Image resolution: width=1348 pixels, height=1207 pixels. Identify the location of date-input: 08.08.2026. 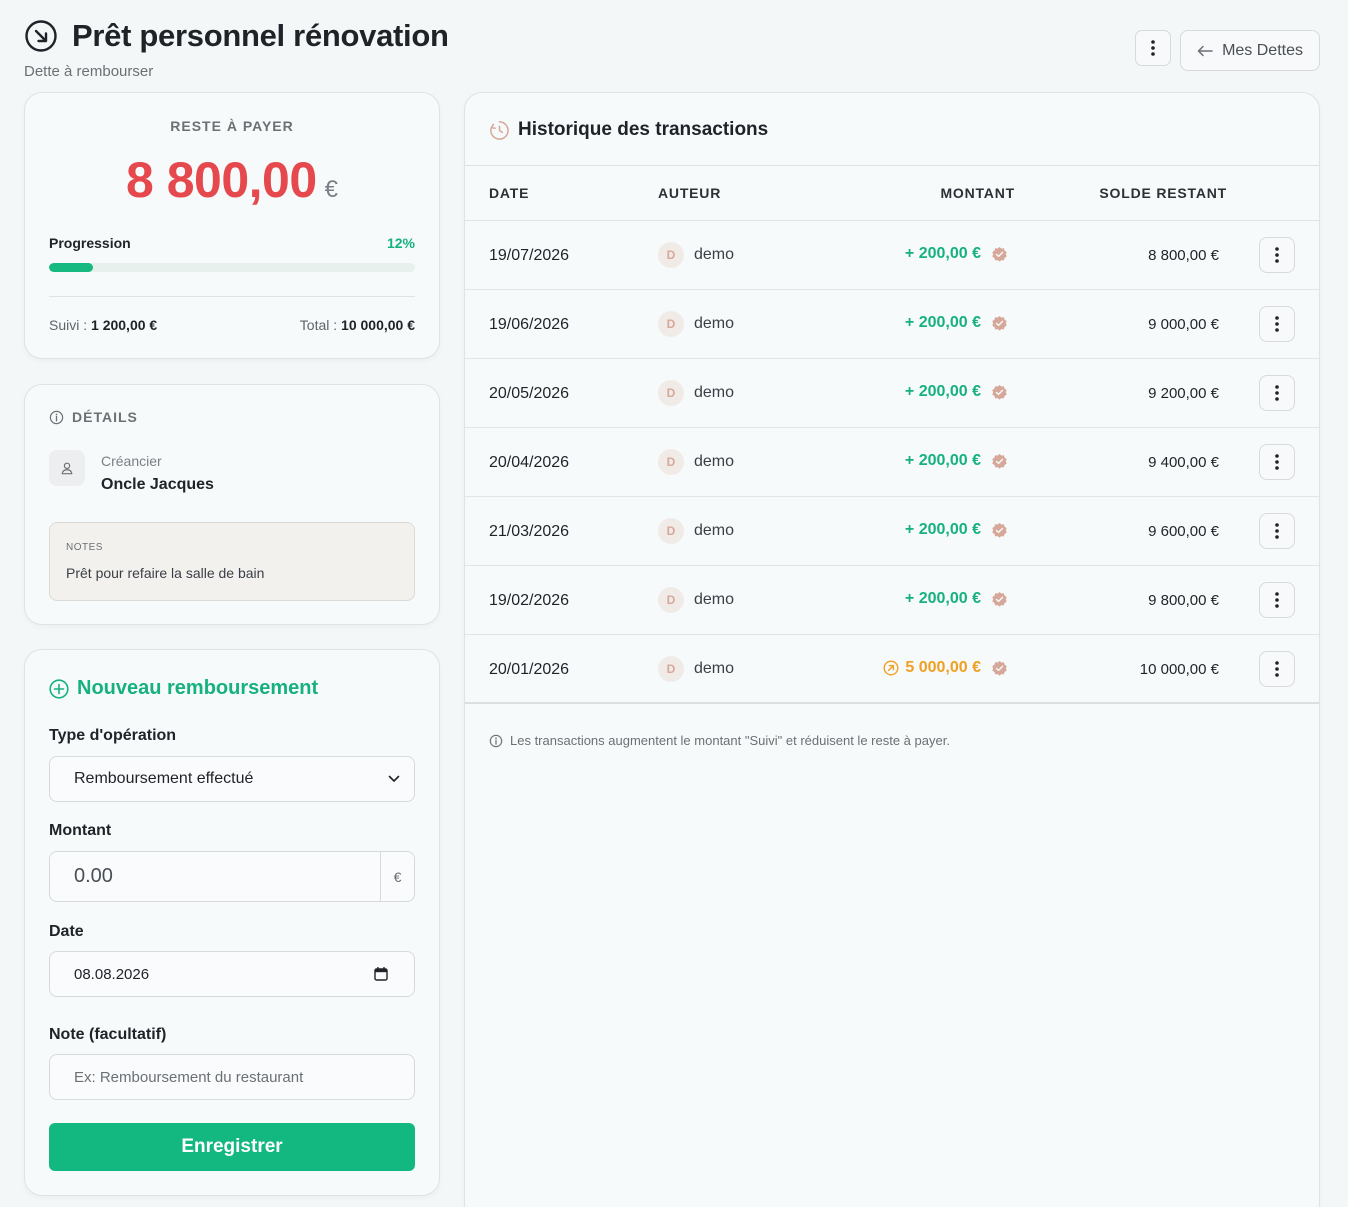
(232, 974).